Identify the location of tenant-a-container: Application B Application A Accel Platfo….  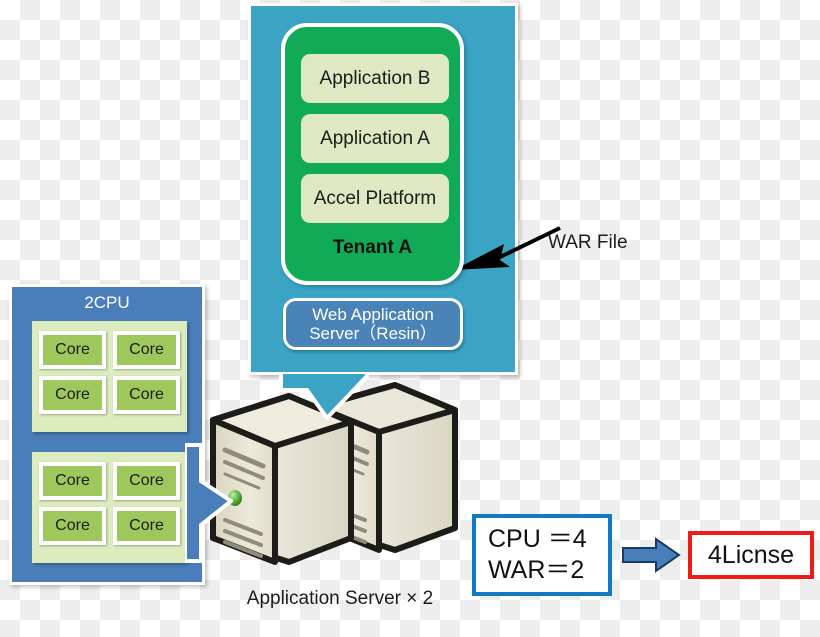
(372, 154).